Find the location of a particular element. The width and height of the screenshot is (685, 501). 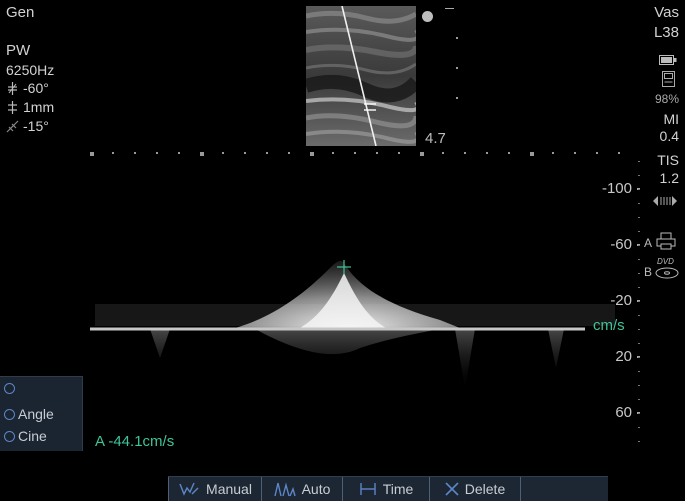

toolbar-spacer is located at coordinates (564, 489).